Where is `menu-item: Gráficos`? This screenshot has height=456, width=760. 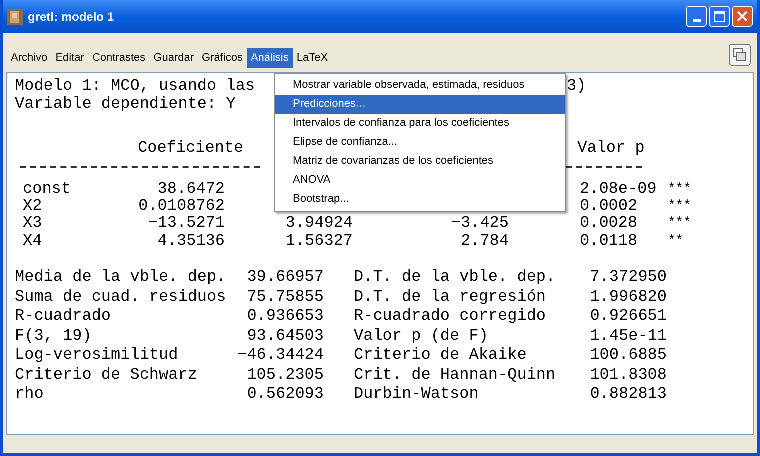
menu-item: Gráficos is located at coordinates (222, 58).